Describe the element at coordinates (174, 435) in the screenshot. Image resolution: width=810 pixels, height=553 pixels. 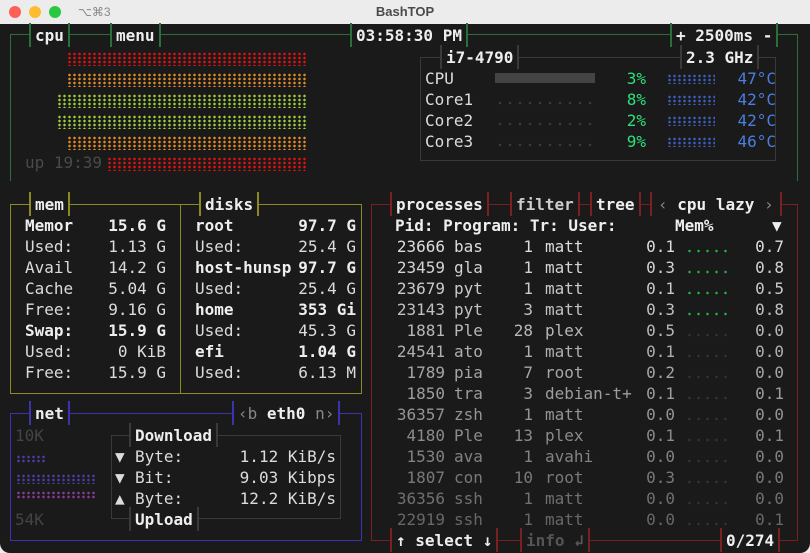
I see `download-label: Download` at that location.